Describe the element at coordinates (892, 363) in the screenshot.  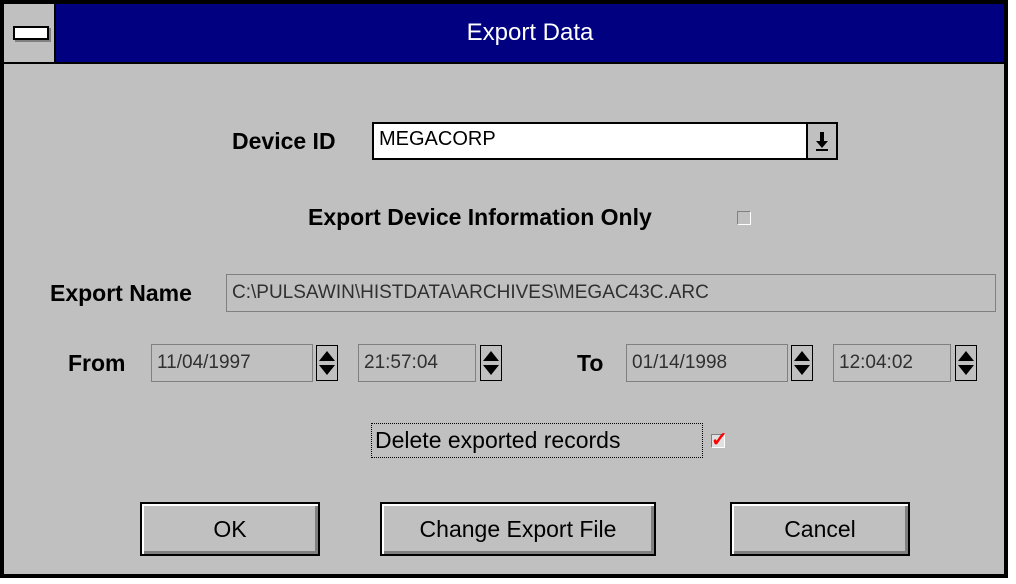
I see `to-time-field: 12:04:02` at that location.